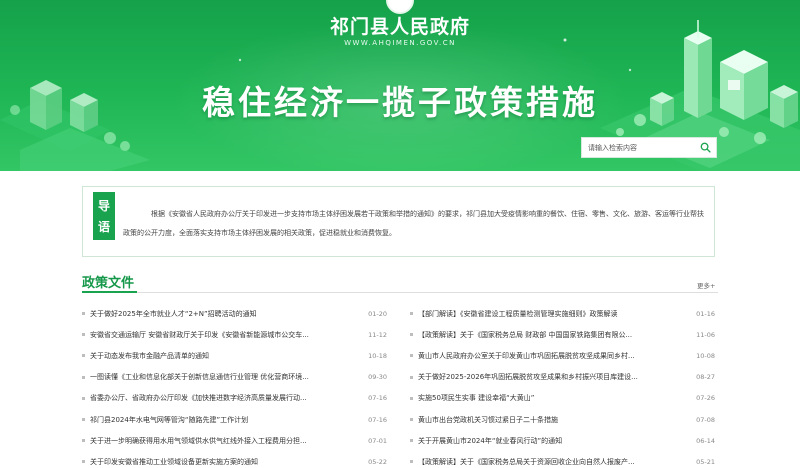  Describe the element at coordinates (705, 313) in the screenshot. I see `news-date: 01-16` at that location.